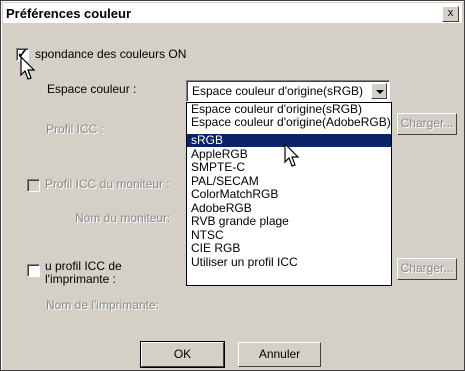  What do you see at coordinates (182, 354) in the screenshot?
I see `ok-button: OK` at bounding box center [182, 354].